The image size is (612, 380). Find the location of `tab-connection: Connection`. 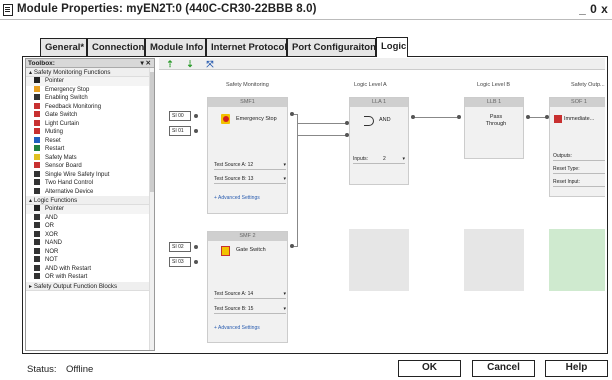

tab-connection: Connection is located at coordinates (116, 47).